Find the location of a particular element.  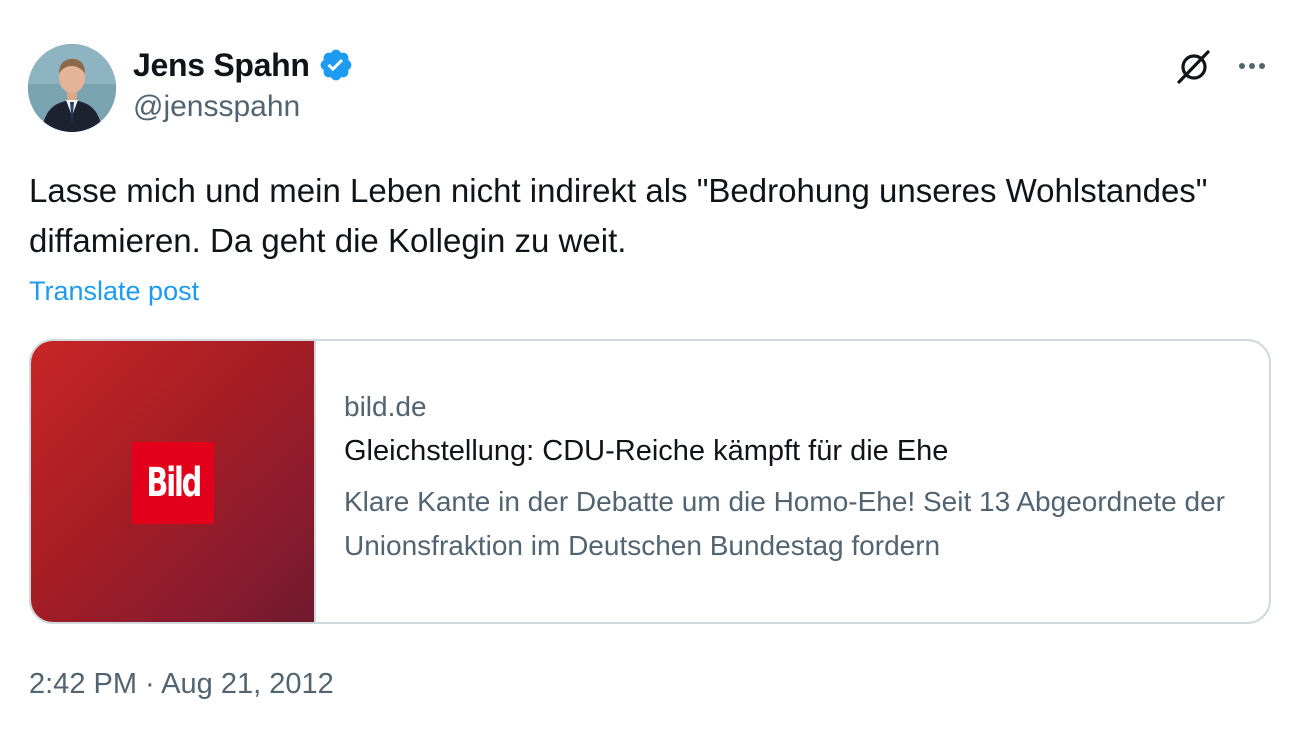

grok-button is located at coordinates (1194, 66).